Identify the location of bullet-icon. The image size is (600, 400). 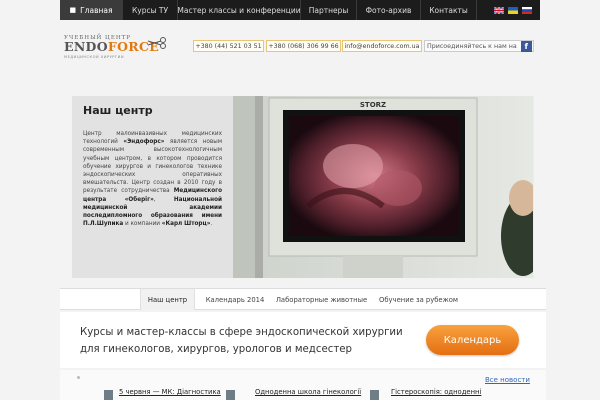
(78, 377).